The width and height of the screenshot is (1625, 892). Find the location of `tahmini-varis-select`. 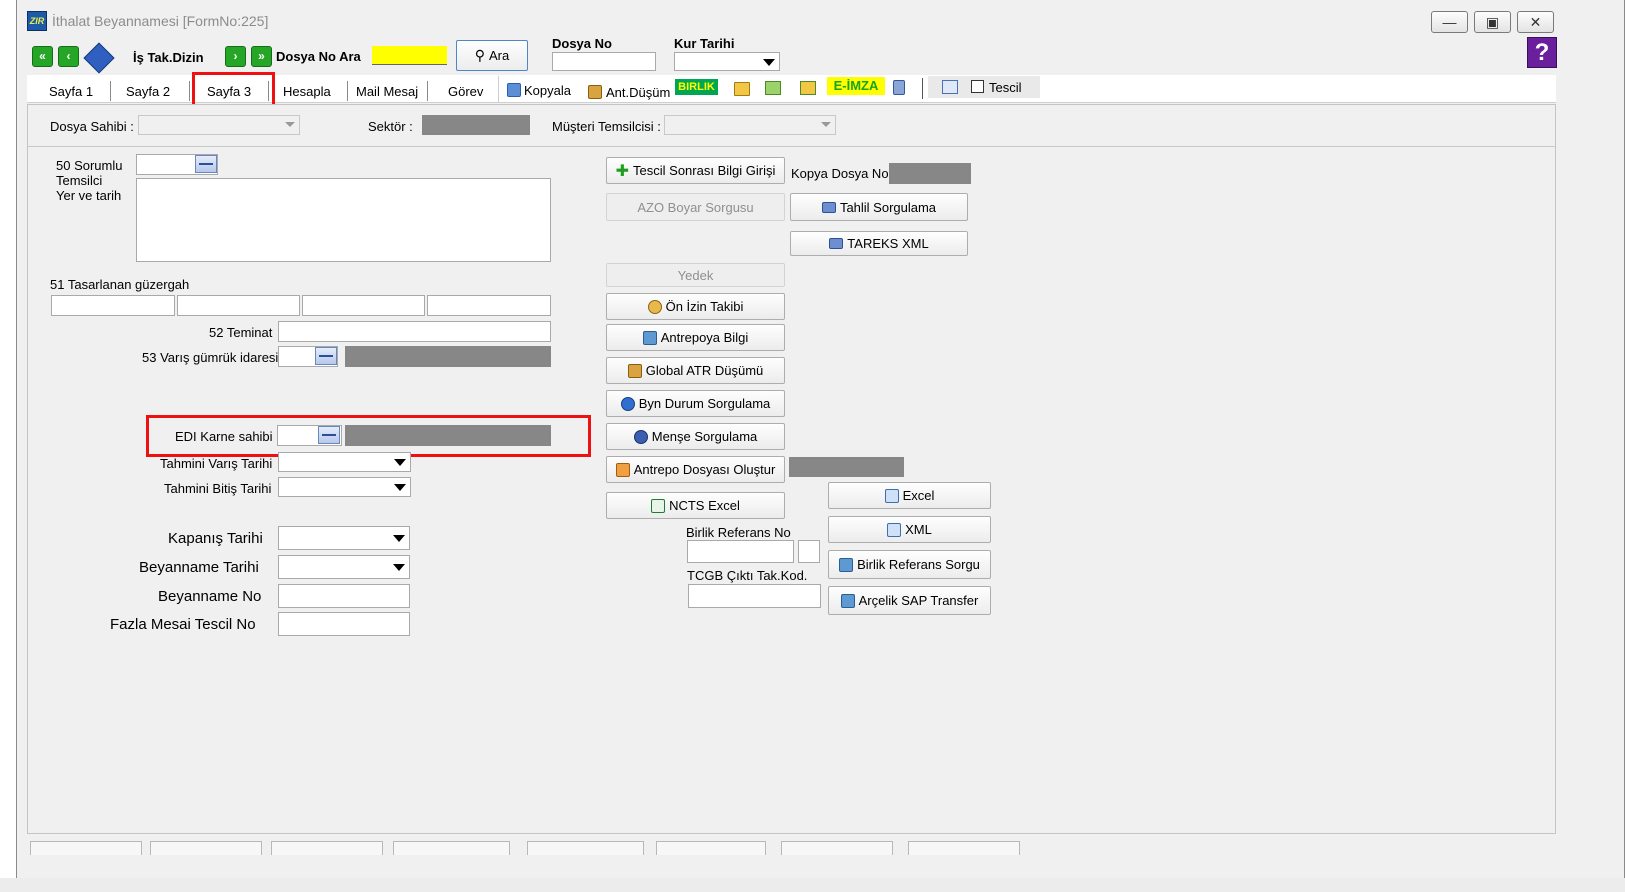

tahmini-varis-select is located at coordinates (344, 462).